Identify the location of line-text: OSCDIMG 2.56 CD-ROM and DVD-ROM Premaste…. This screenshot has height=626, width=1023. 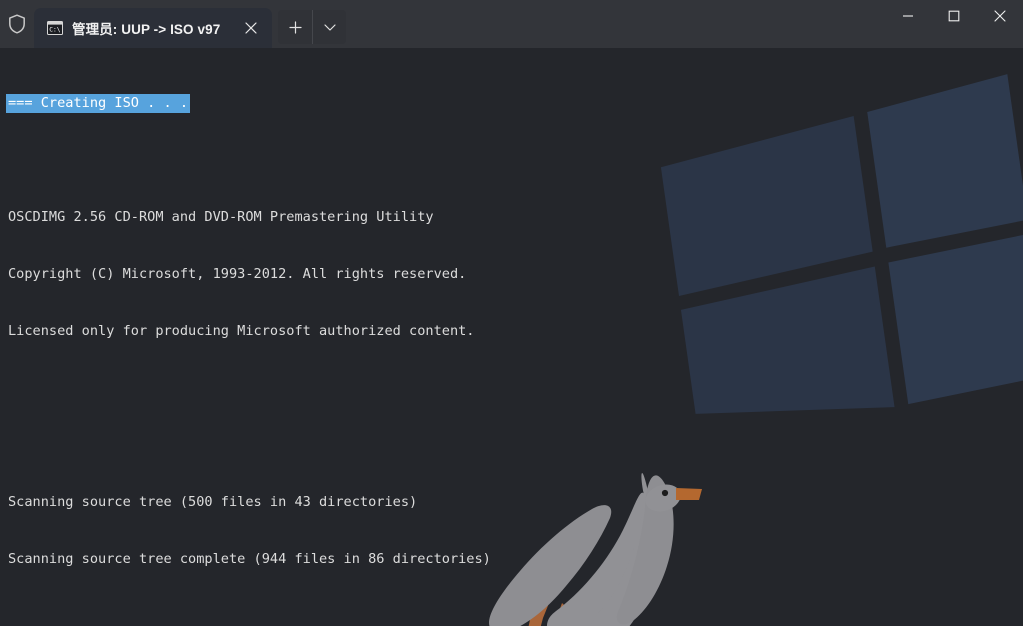
(221, 217).